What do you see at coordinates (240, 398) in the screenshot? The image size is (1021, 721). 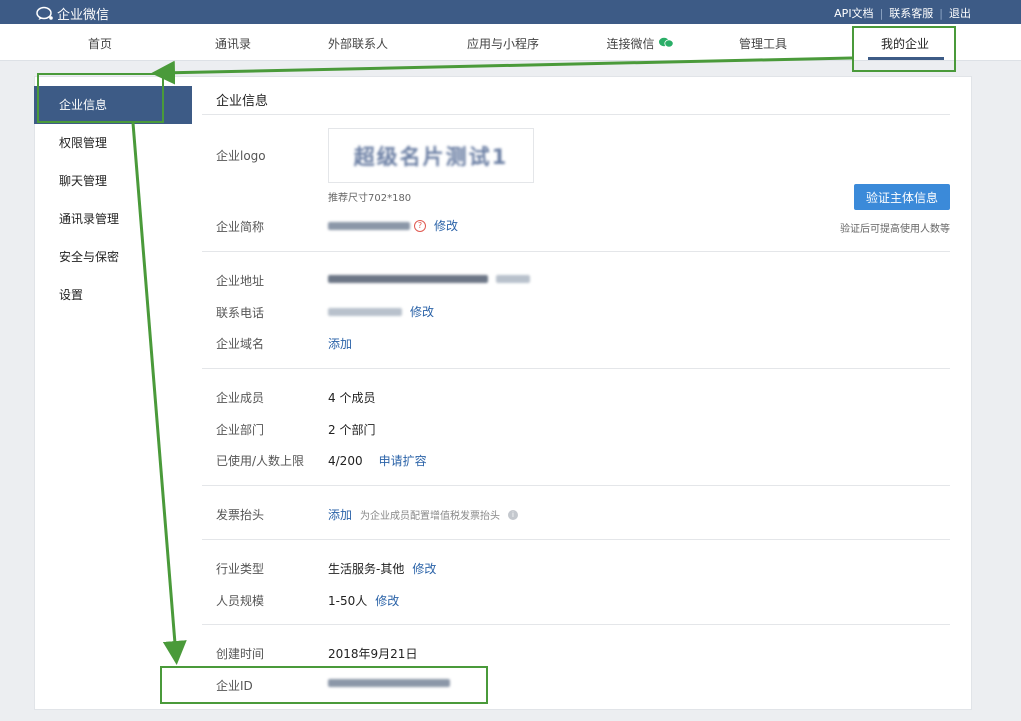 I see `members-label: 企业成员` at bounding box center [240, 398].